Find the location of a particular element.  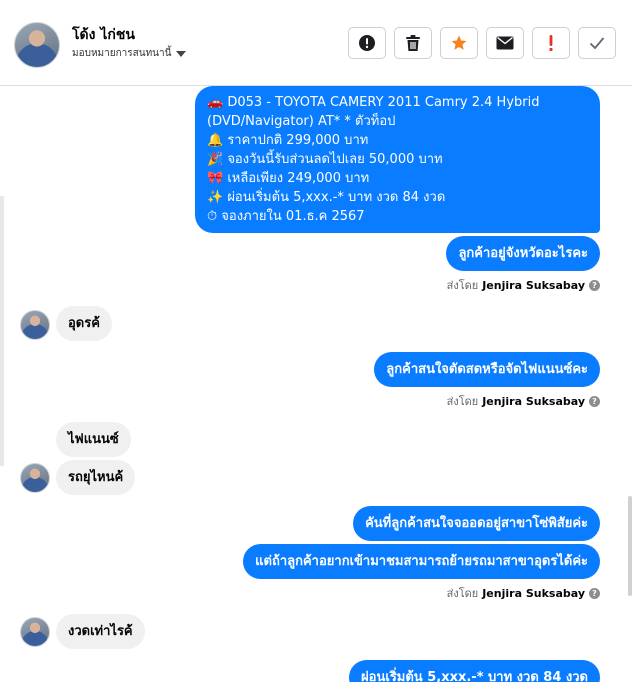

follow-up-button is located at coordinates (551, 43).